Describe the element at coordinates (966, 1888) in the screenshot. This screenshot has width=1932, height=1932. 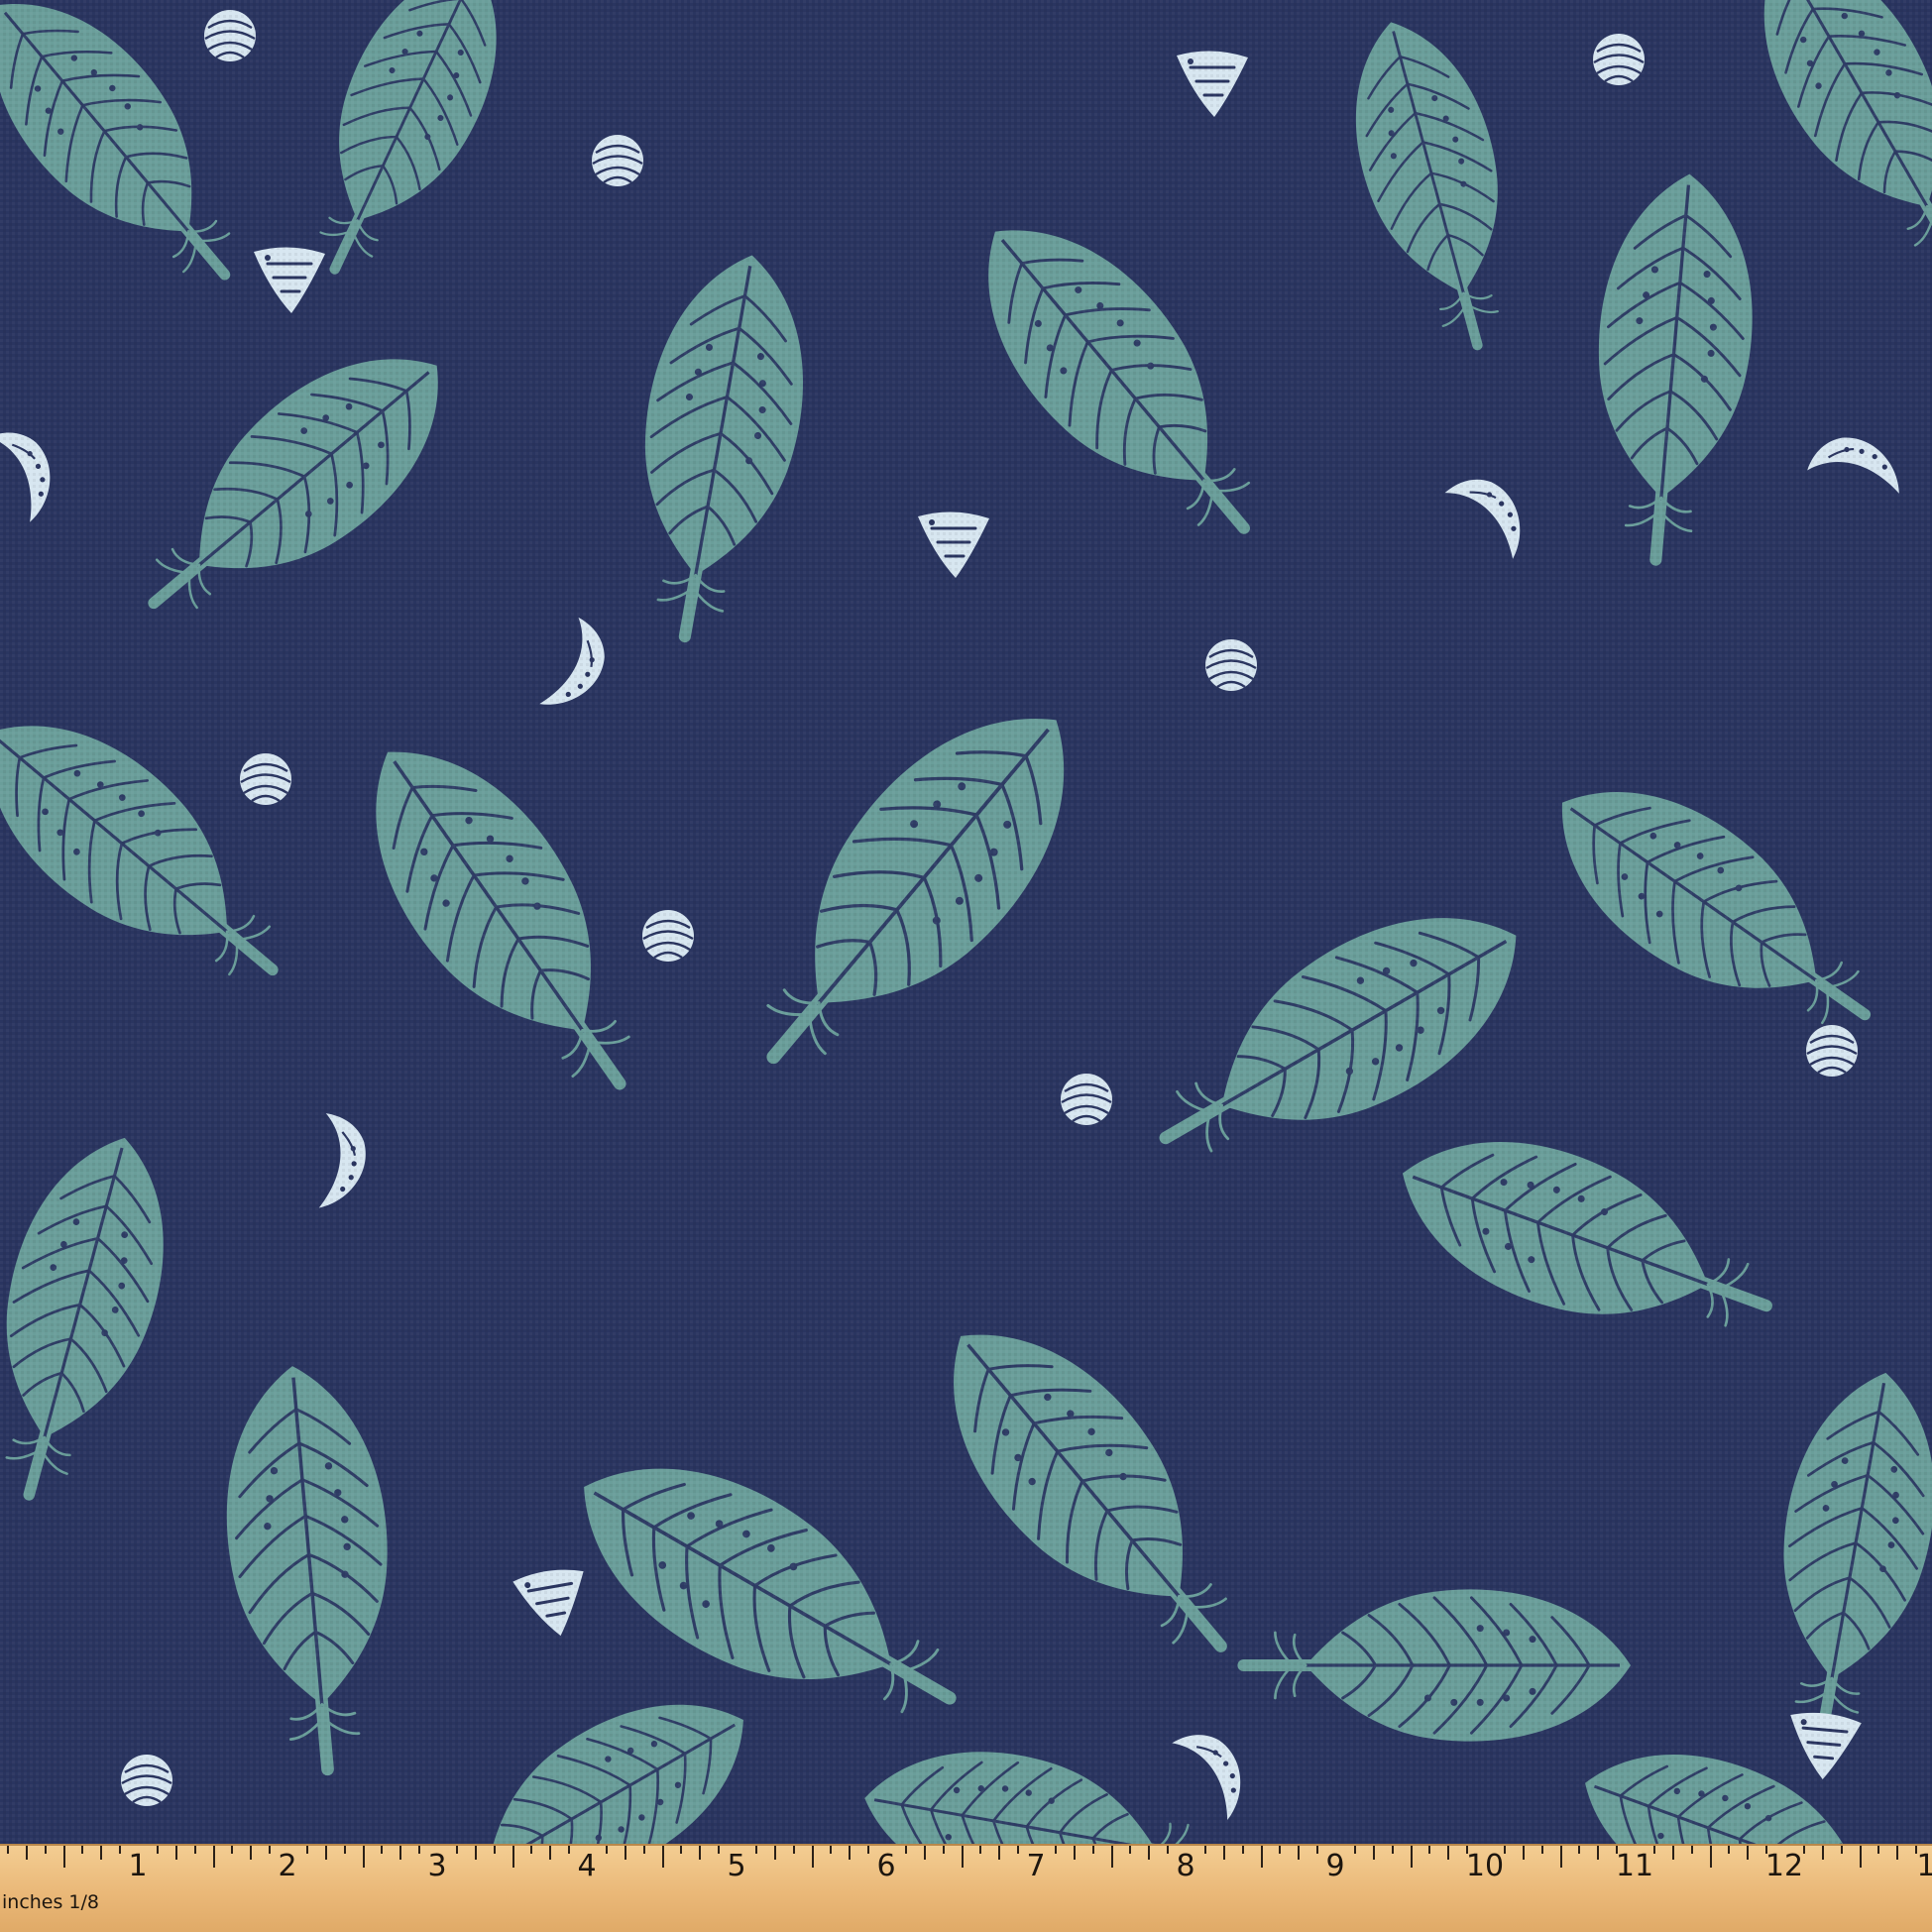
I see `measuring-ruler: inches 1/8 1 2 3 4 5 6 7 8 9 10 11 12 1` at that location.